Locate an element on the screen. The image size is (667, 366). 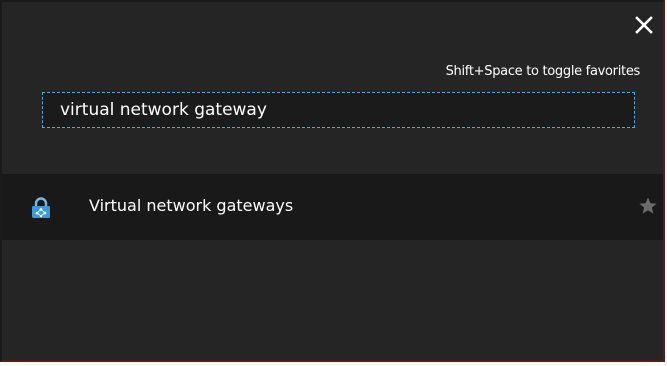
search-box is located at coordinates (338, 110).